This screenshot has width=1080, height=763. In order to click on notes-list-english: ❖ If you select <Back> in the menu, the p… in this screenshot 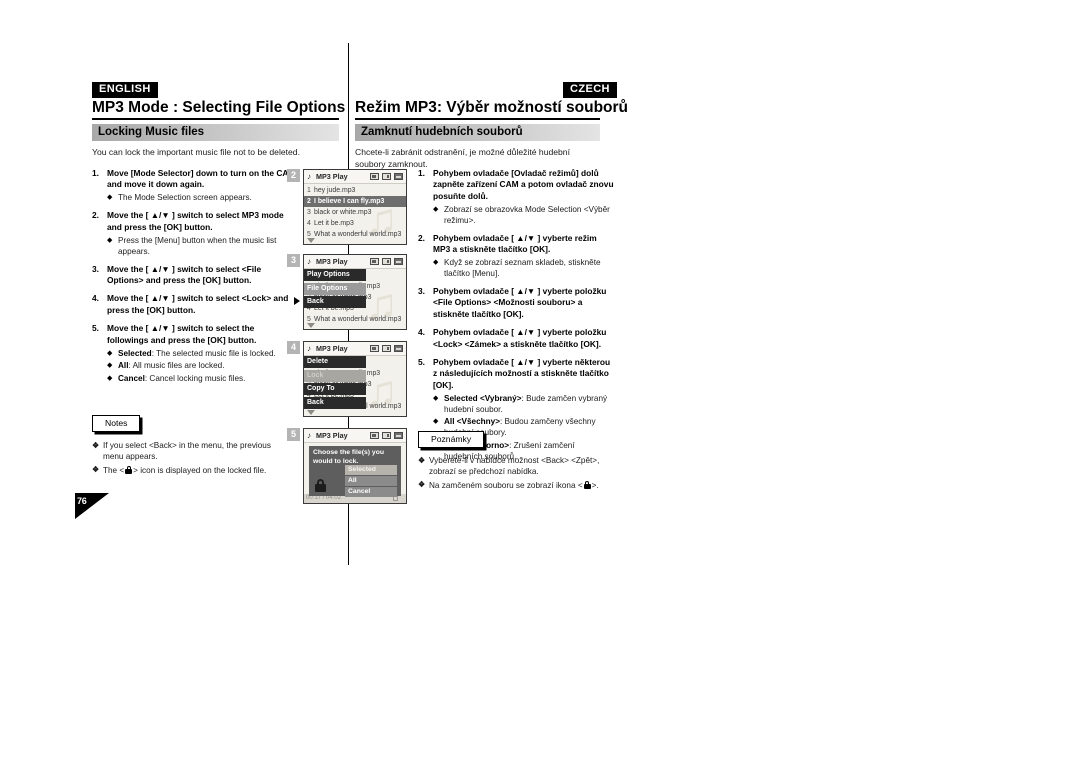, I will do `click(192, 459)`.